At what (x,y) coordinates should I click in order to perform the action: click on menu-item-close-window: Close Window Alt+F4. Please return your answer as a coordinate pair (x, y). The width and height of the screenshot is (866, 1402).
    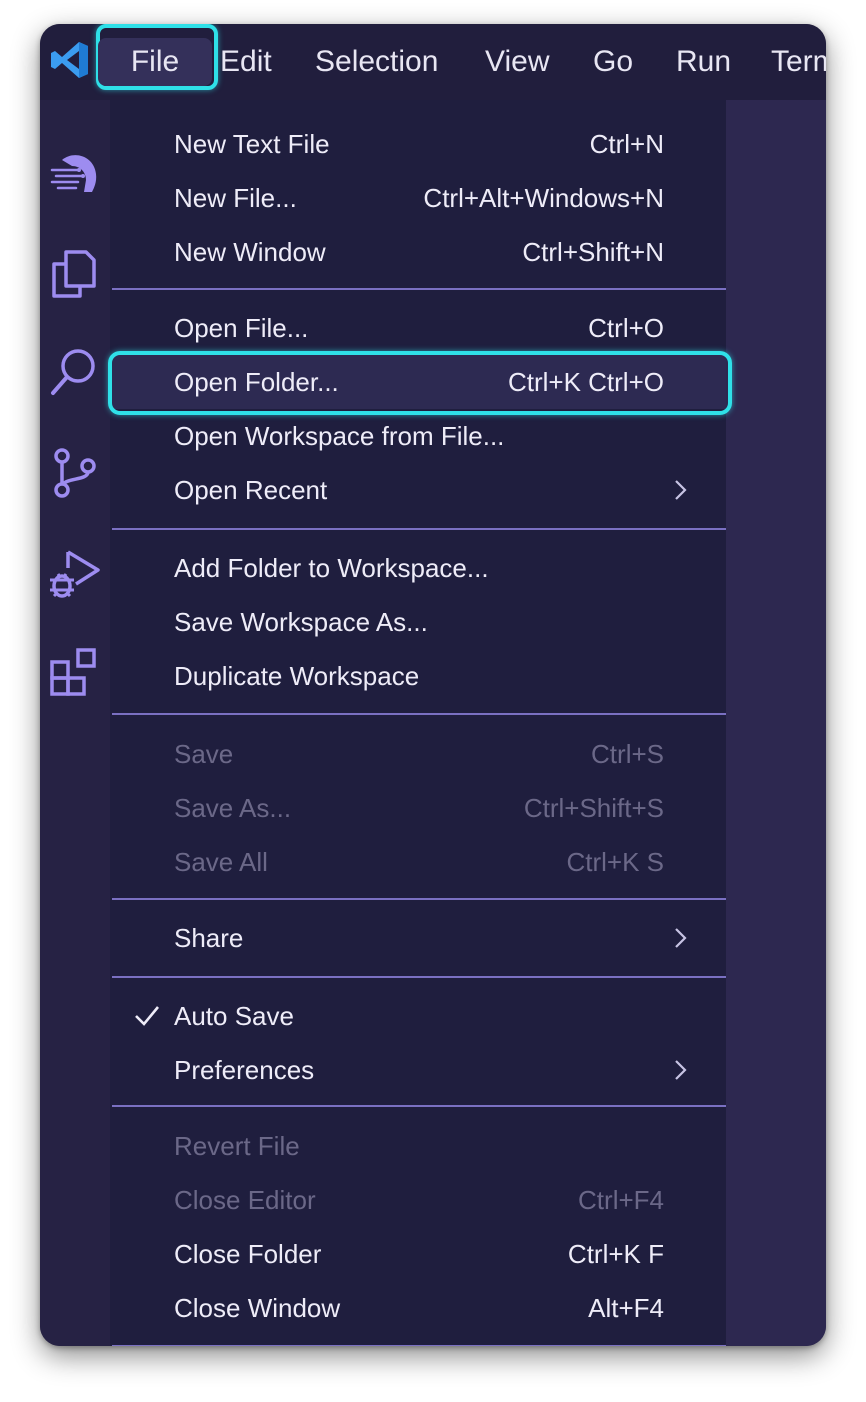
    Looking at the image, I should click on (418, 1308).